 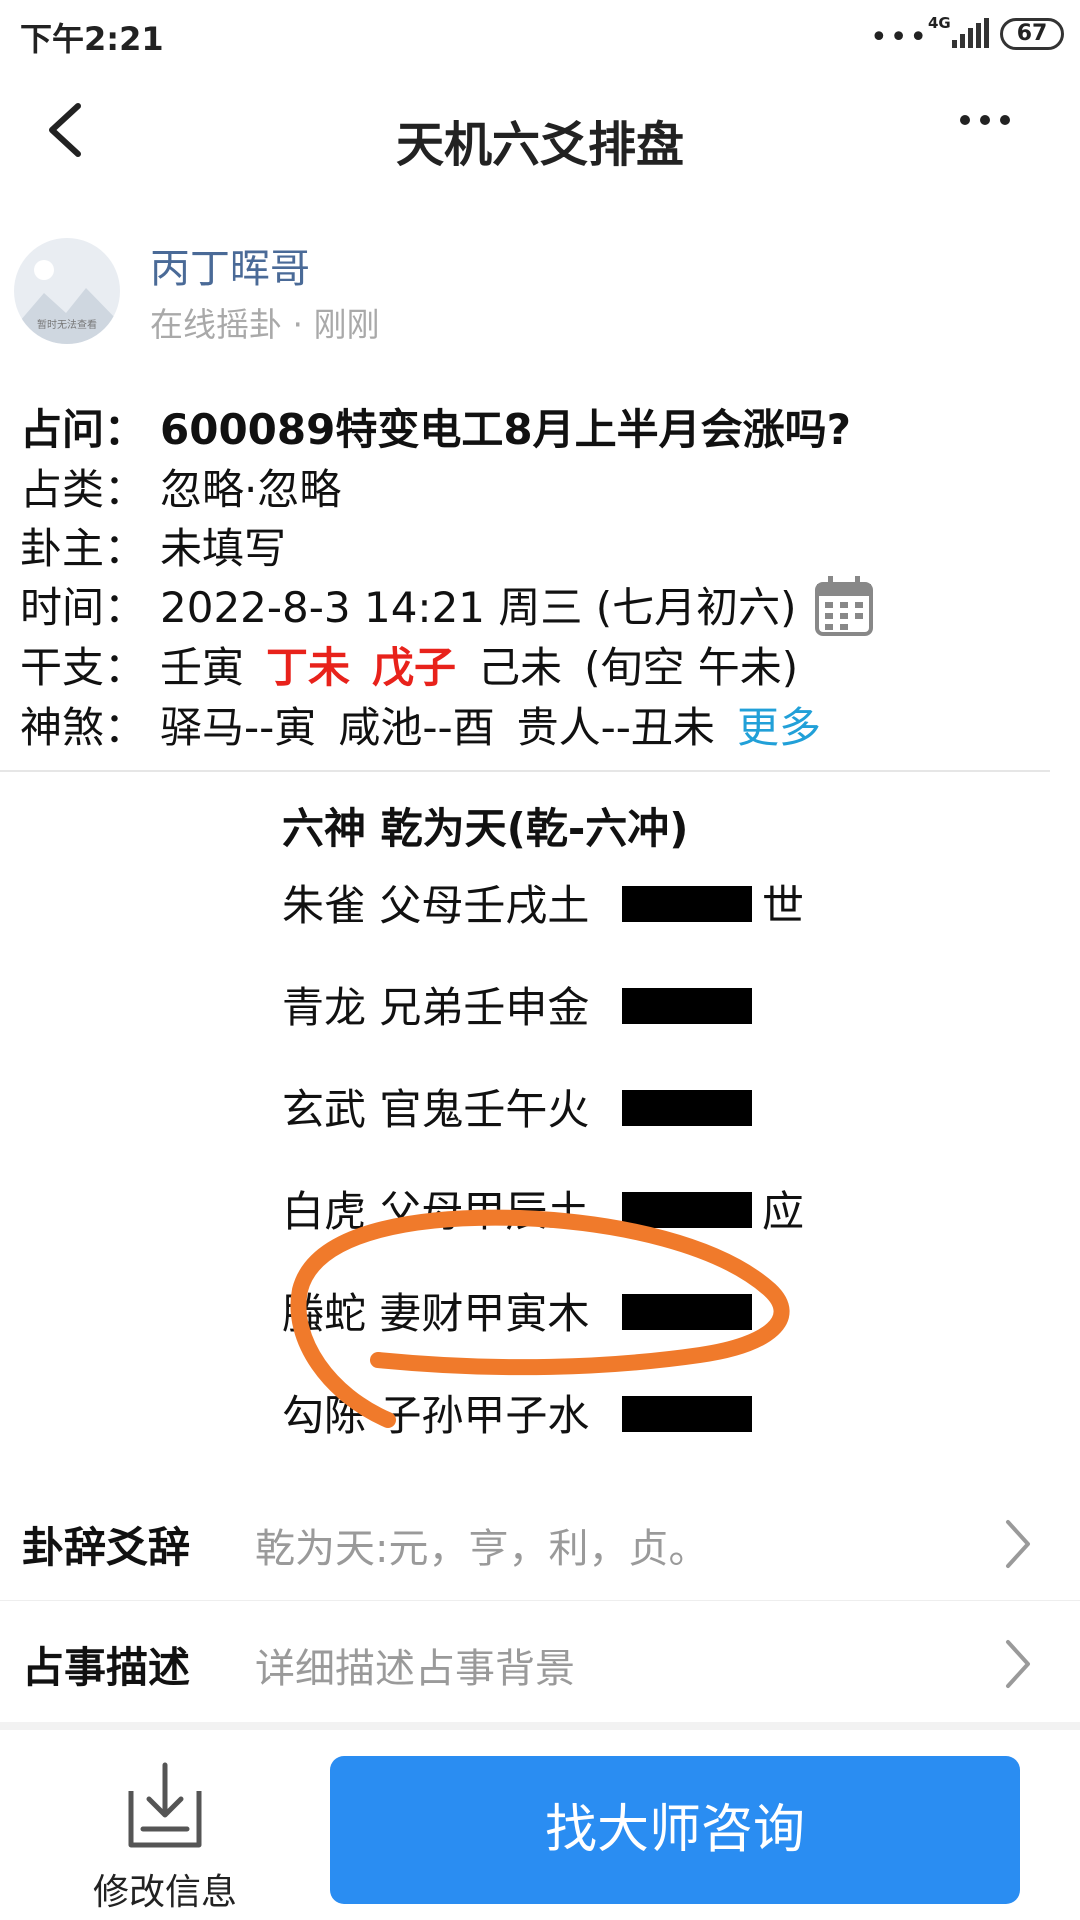 What do you see at coordinates (416, 727) in the screenshot?
I see `shensha-item: 咸池--酉` at bounding box center [416, 727].